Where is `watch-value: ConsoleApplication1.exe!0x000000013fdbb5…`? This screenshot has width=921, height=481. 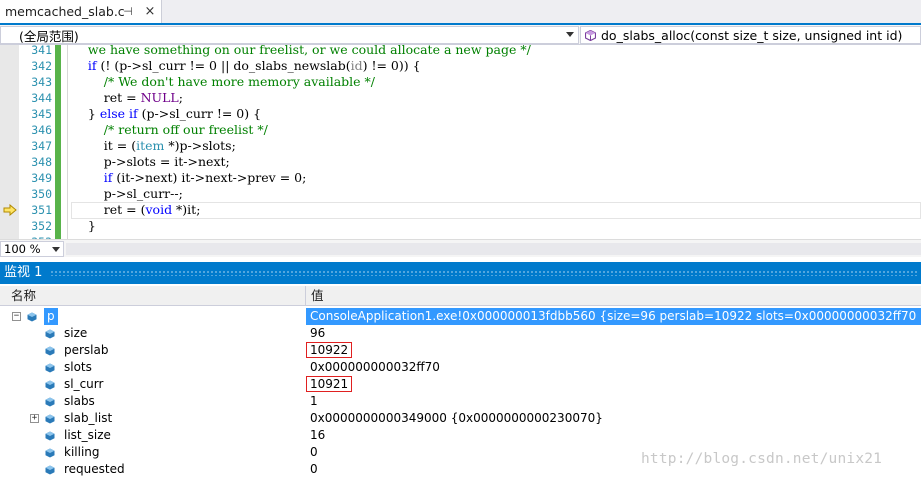
watch-value: ConsoleApplication1.exe!0x000000013fdbb5… is located at coordinates (615, 316).